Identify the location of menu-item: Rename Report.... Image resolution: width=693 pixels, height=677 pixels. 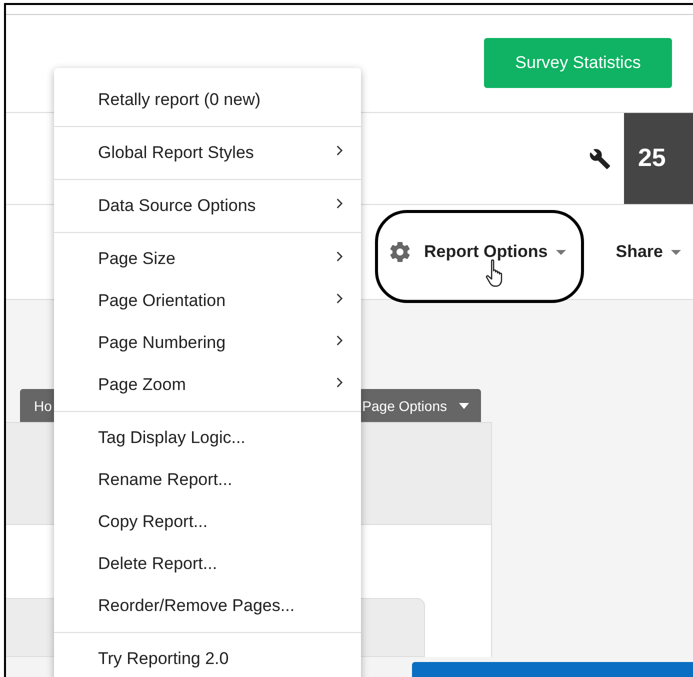
(207, 480).